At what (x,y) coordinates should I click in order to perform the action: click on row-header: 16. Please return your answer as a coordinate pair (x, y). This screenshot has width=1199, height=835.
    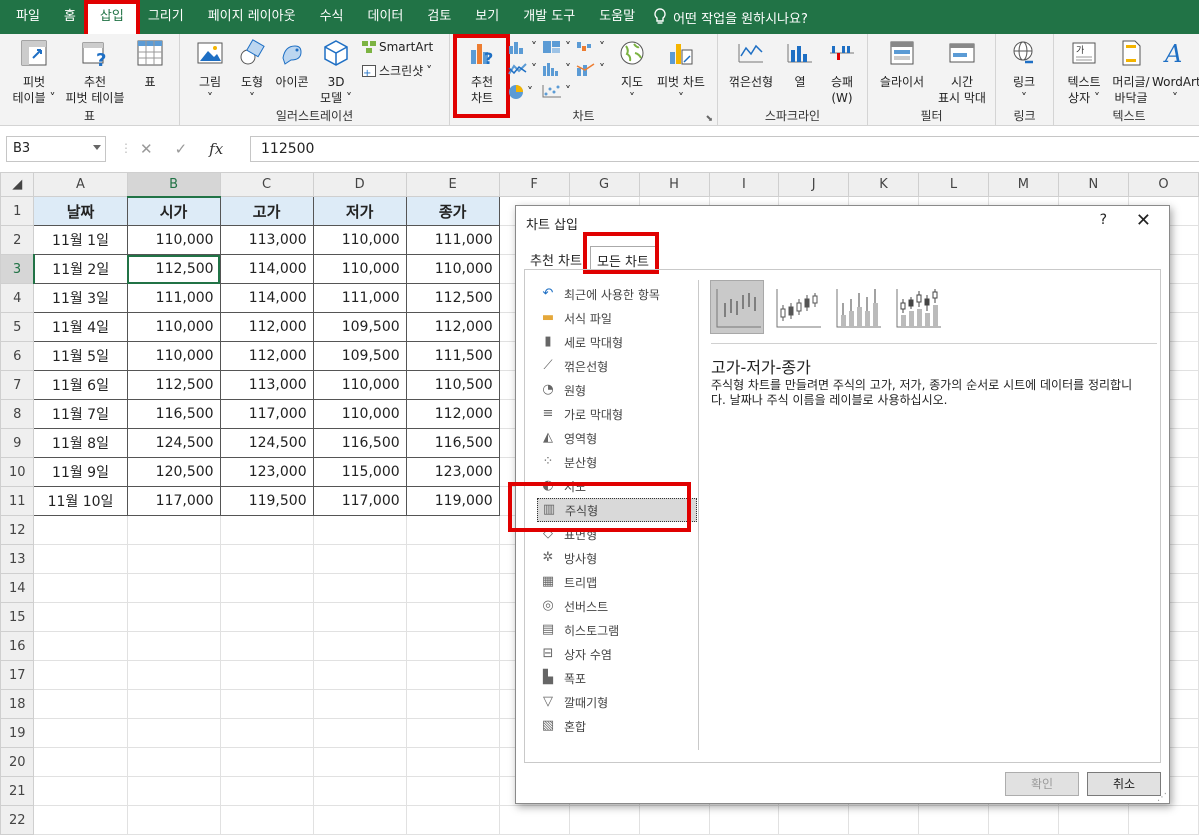
    Looking at the image, I should click on (17, 646).